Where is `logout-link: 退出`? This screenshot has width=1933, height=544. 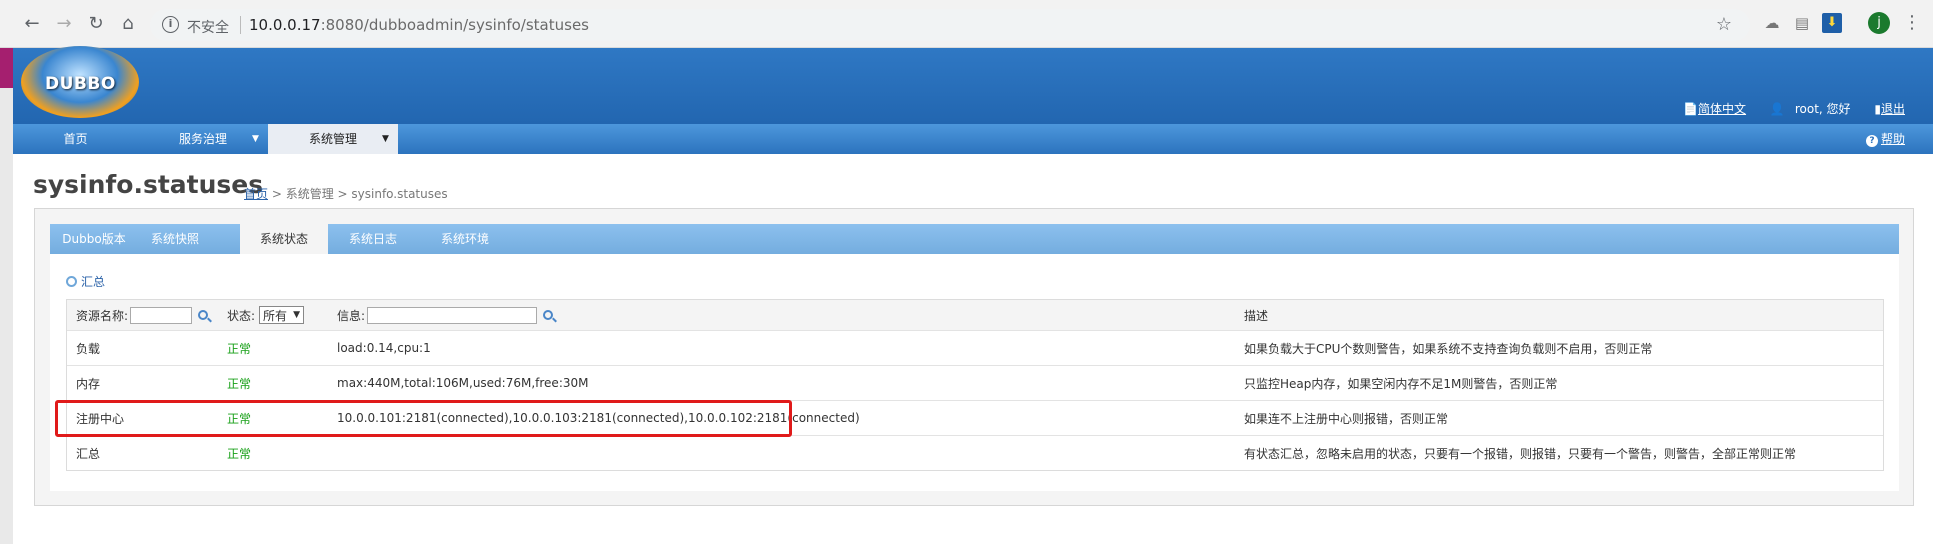
logout-link: 退出 is located at coordinates (1893, 109).